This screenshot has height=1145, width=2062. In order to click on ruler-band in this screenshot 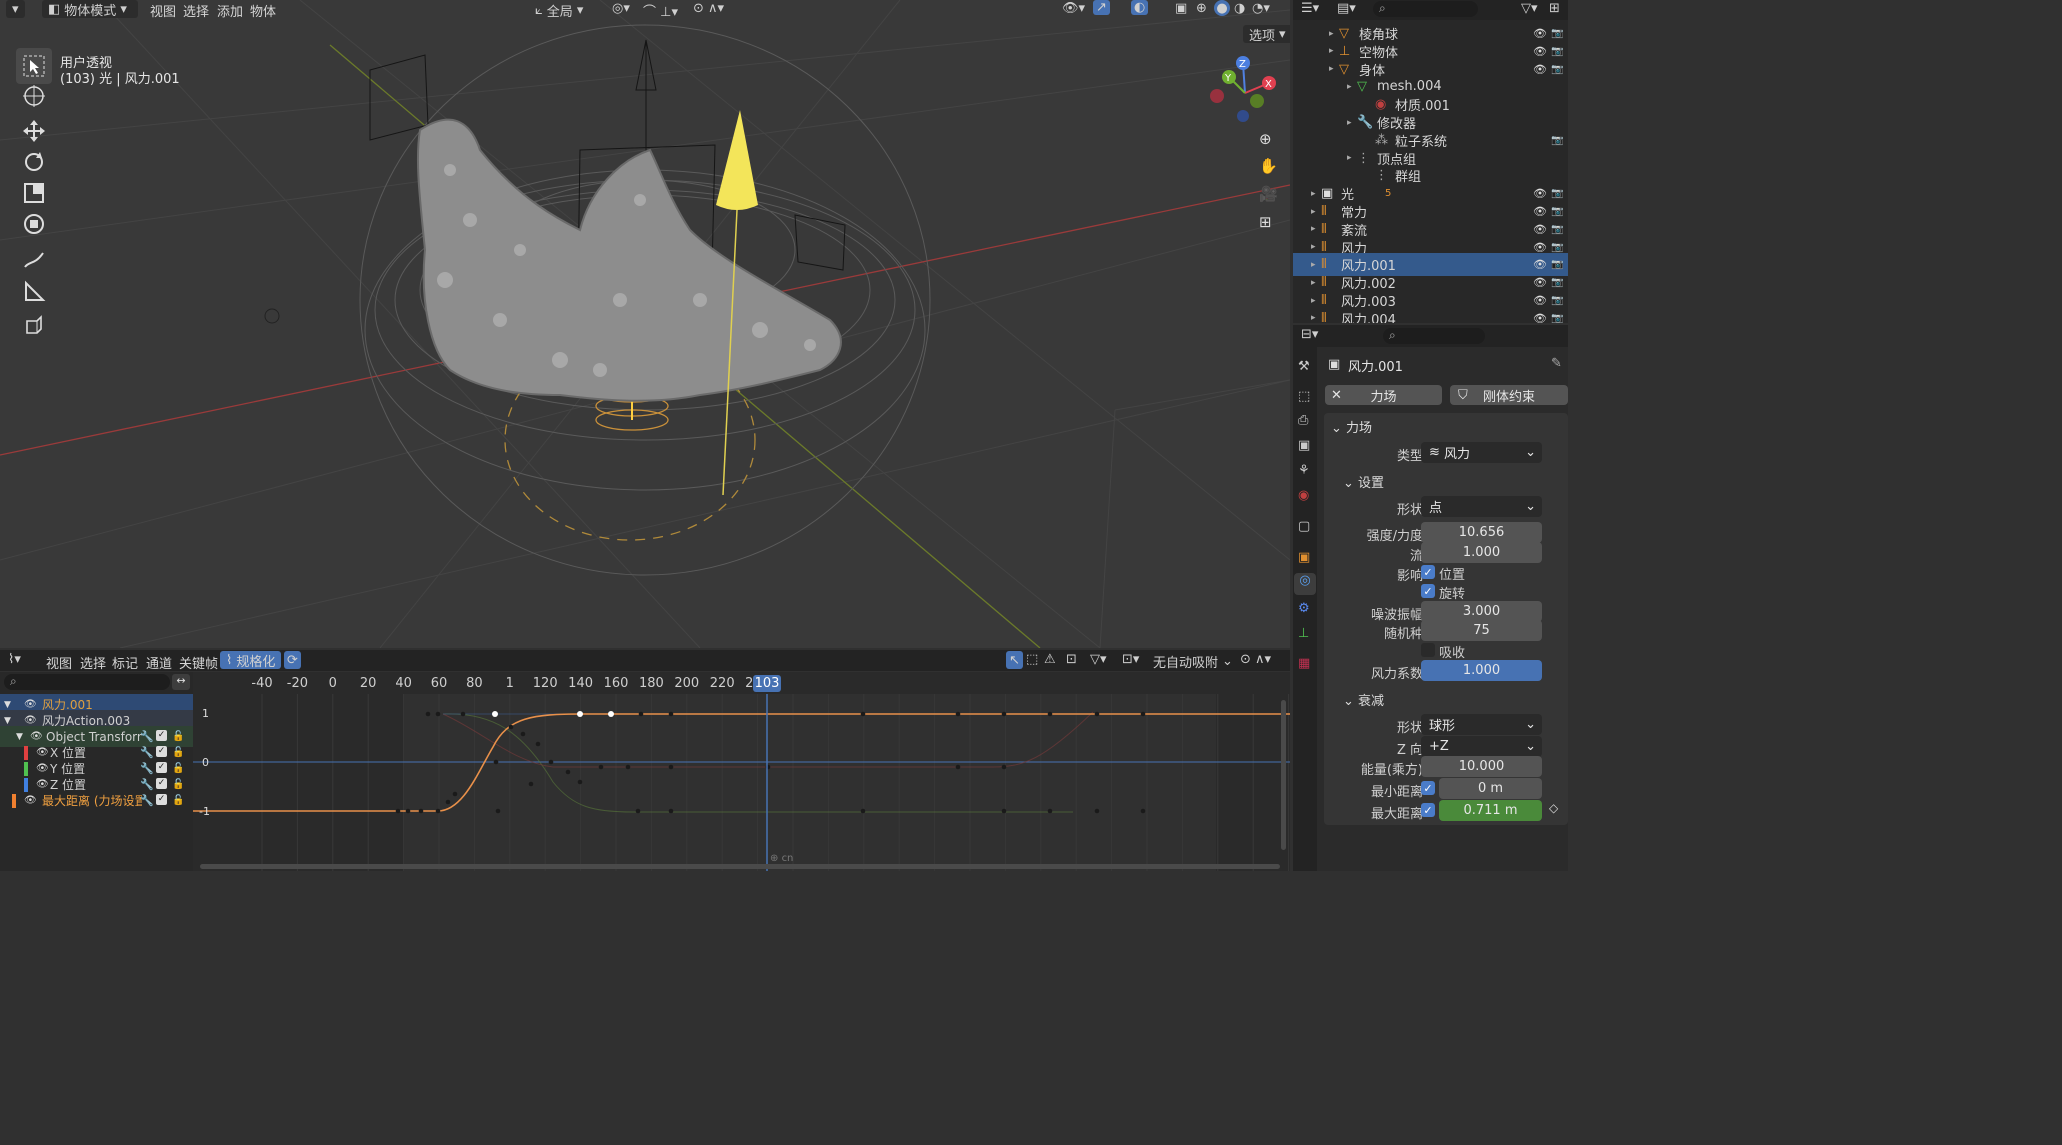, I will do `click(741, 683)`.